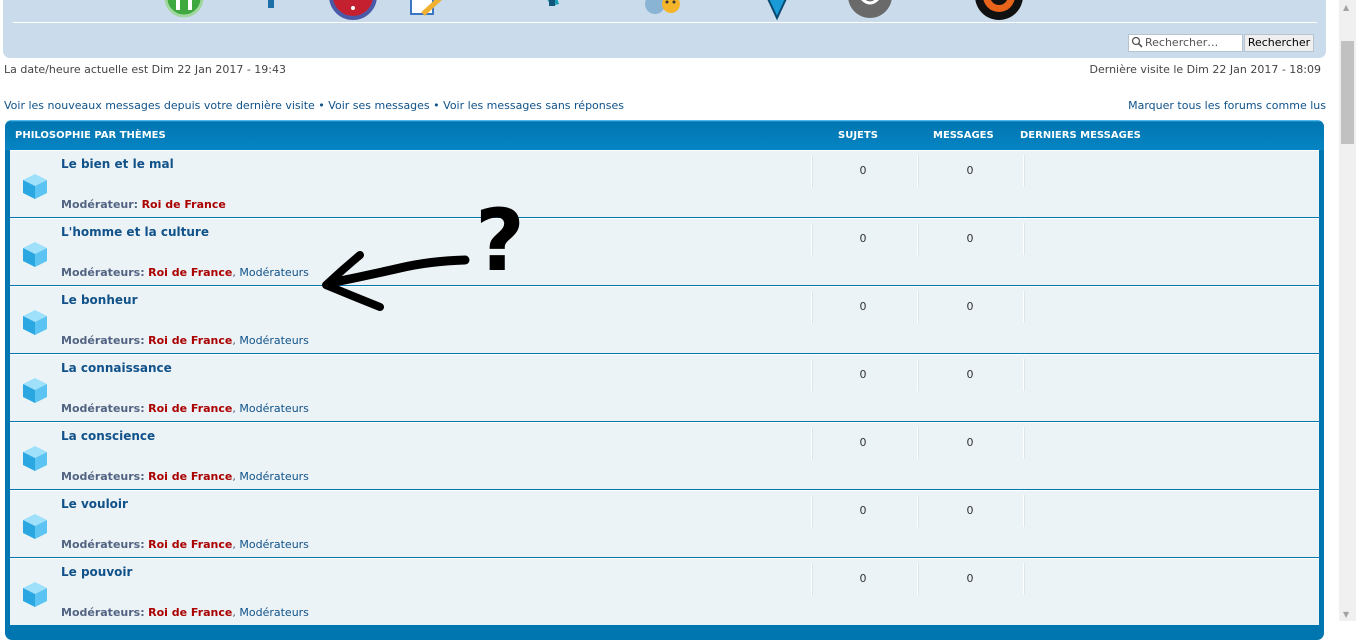  What do you see at coordinates (94, 504) in the screenshot?
I see `forum-title: Le vouloir` at bounding box center [94, 504].